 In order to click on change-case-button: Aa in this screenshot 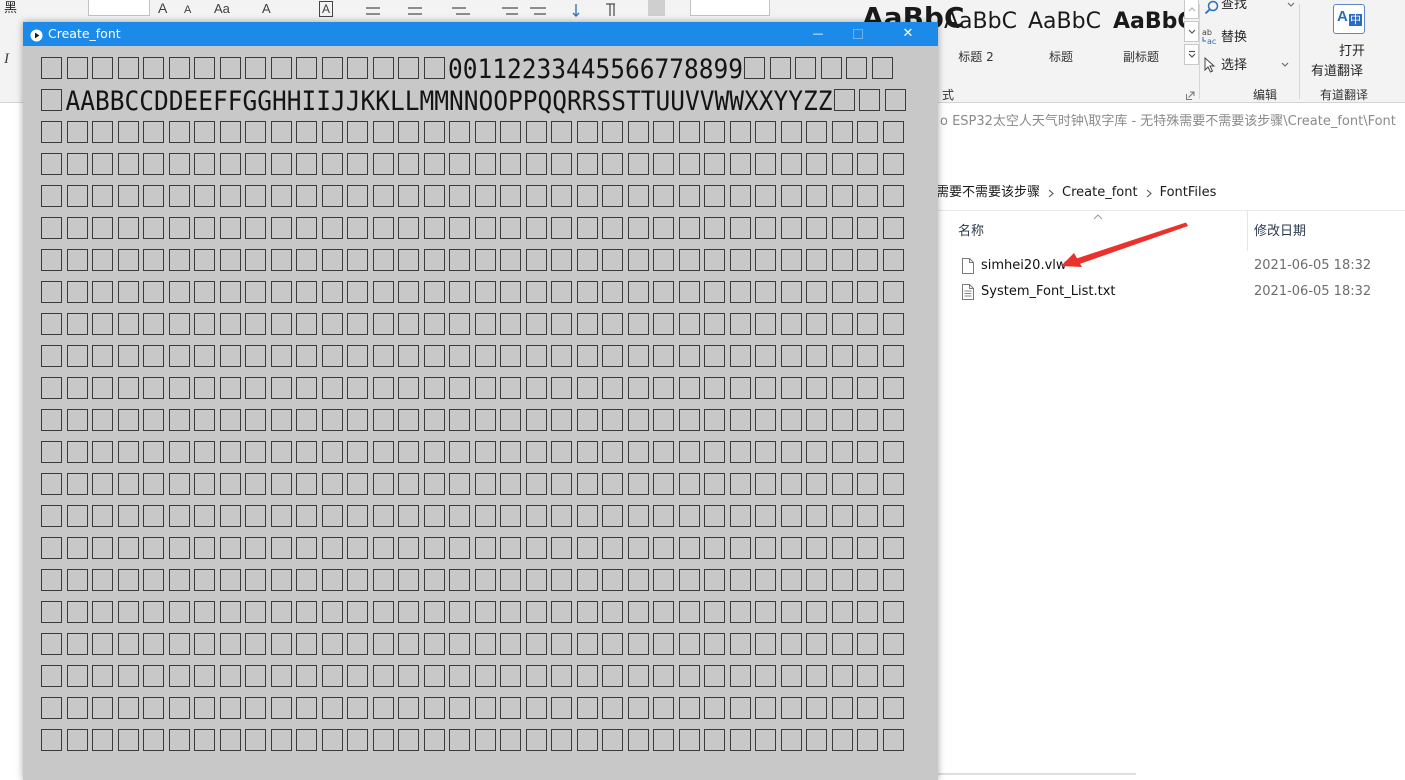, I will do `click(222, 9)`.